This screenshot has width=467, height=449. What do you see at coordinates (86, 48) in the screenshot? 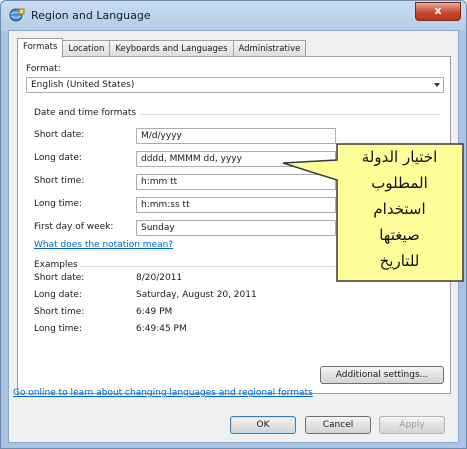
I see `tab-location: Location` at bounding box center [86, 48].